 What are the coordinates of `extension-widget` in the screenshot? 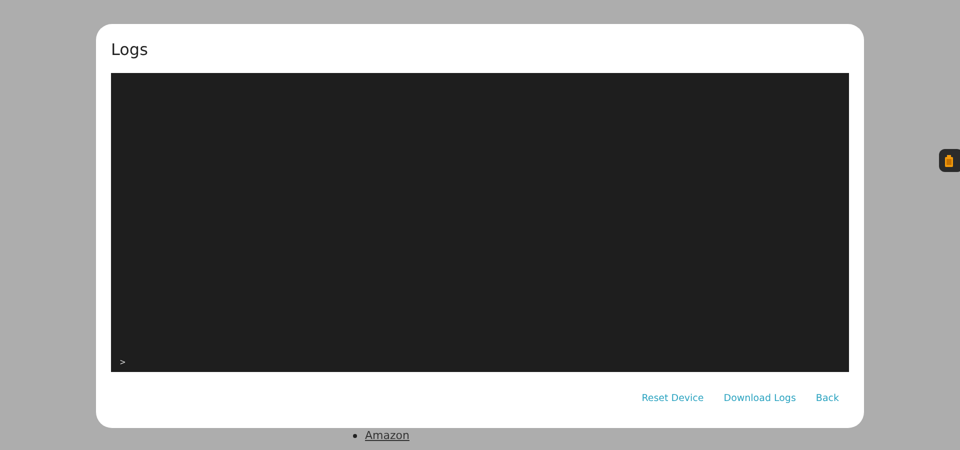 It's located at (949, 160).